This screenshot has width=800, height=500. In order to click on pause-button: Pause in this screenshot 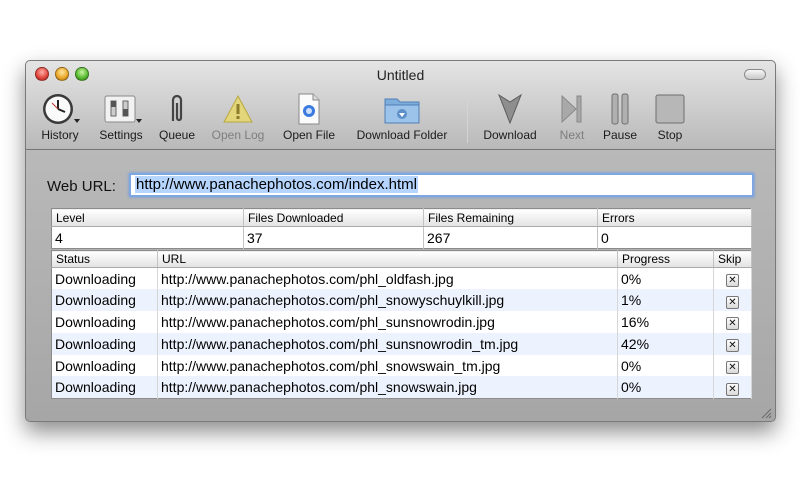, I will do `click(620, 116)`.